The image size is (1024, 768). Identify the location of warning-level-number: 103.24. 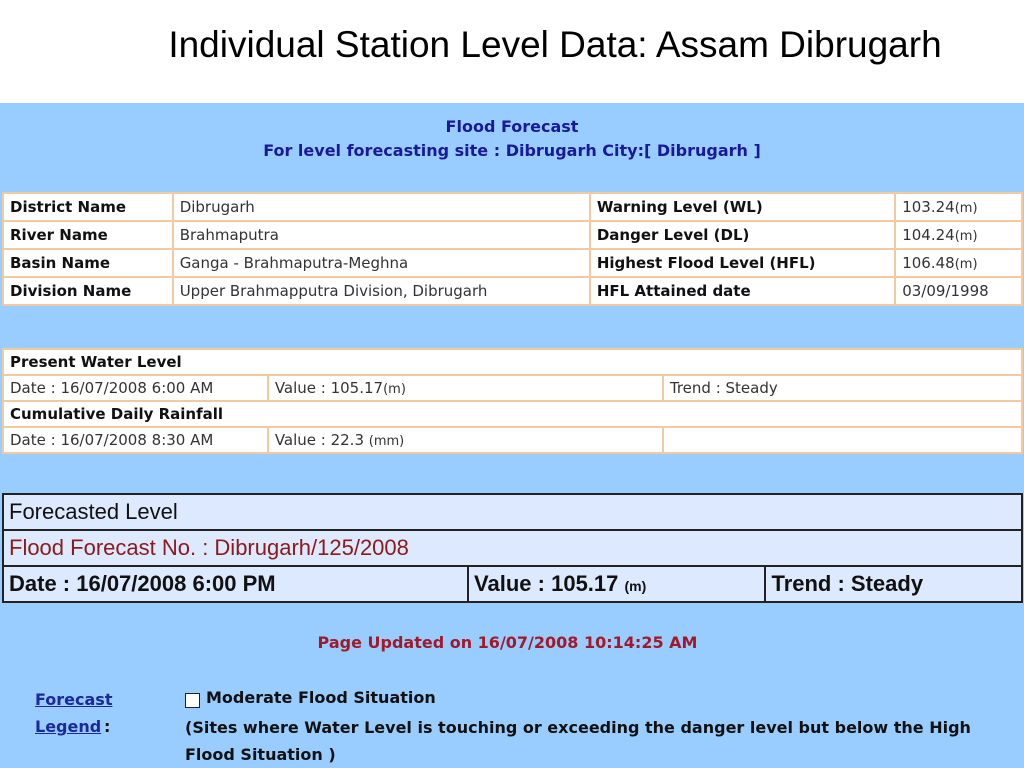
(928, 207).